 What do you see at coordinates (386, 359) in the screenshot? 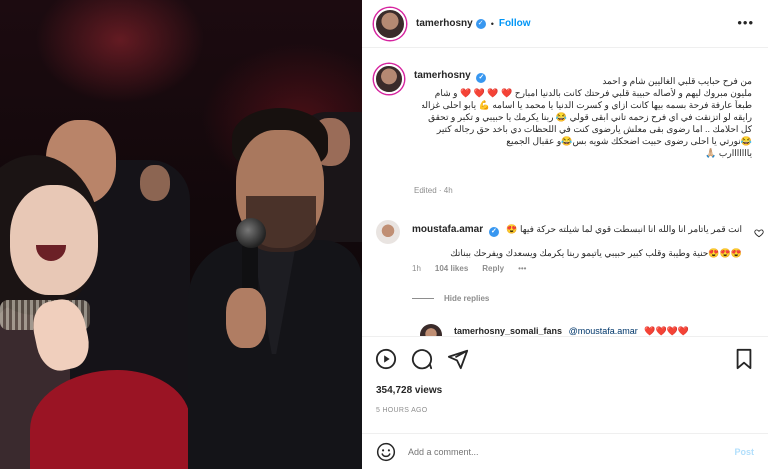
I see `play-icon` at bounding box center [386, 359].